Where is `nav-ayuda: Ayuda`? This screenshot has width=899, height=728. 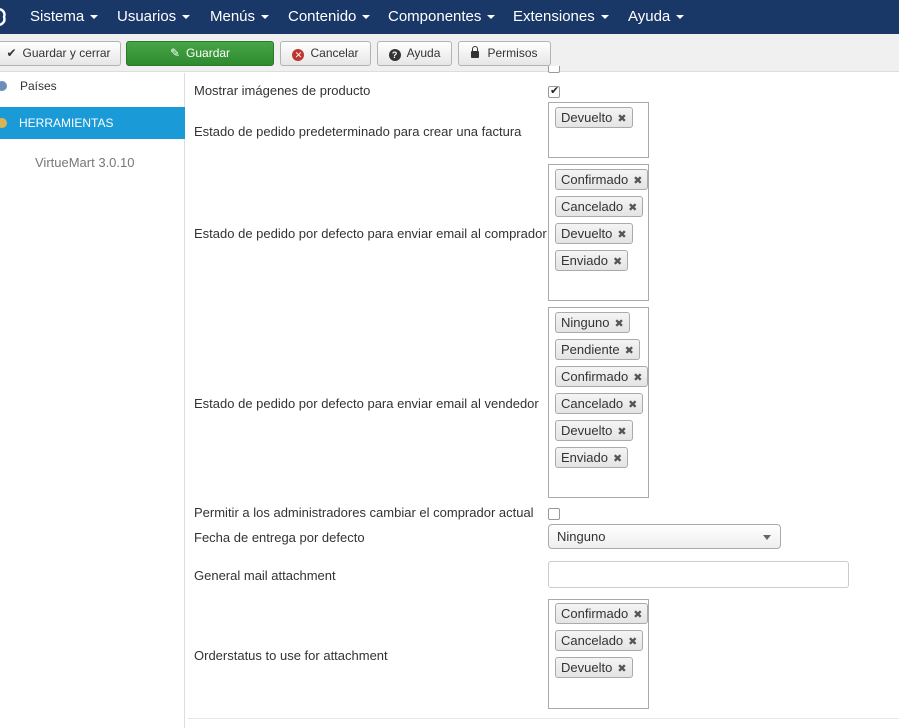 nav-ayuda: Ayuda is located at coordinates (656, 17).